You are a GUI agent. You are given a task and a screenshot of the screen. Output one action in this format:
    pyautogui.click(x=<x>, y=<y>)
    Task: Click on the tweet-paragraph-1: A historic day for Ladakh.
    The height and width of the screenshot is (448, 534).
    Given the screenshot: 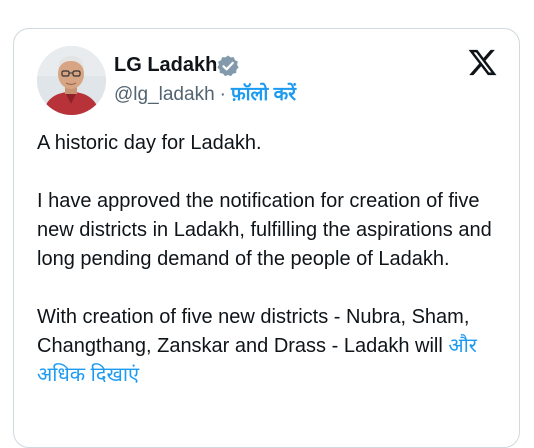 What is the action you would take?
    pyautogui.click(x=149, y=143)
    